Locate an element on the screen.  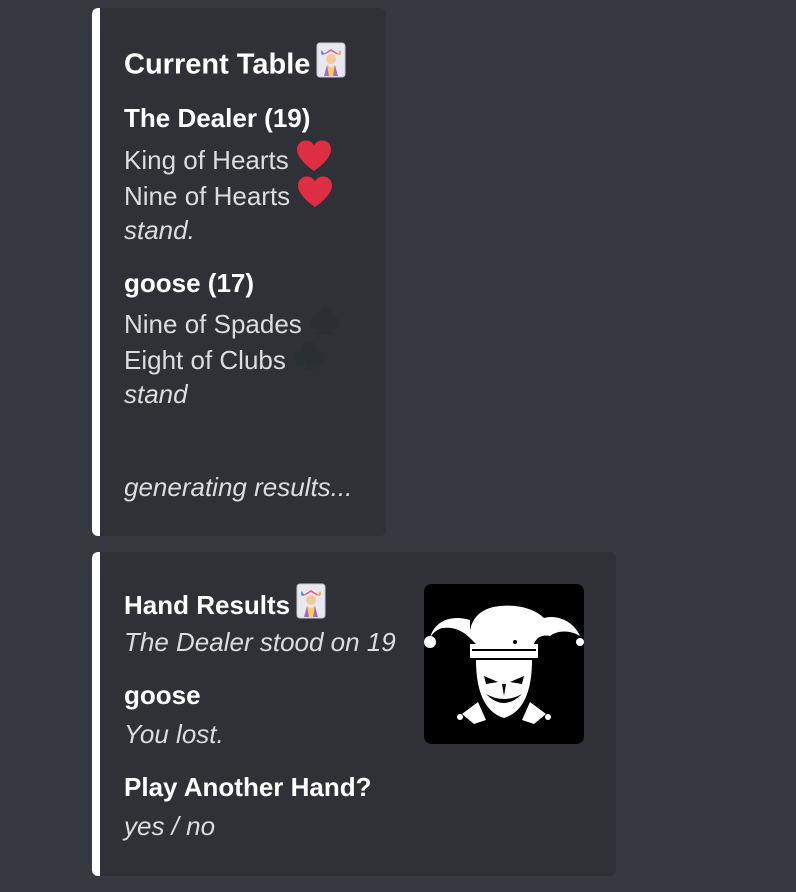
hand-results-title: Hand Results is located at coordinates (225, 607).